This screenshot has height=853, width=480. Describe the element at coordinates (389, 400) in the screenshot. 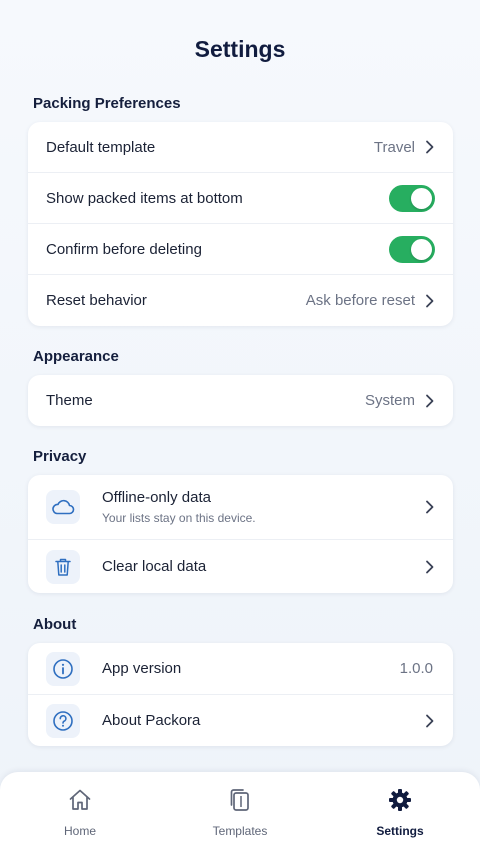

I see `theme-value: System` at that location.